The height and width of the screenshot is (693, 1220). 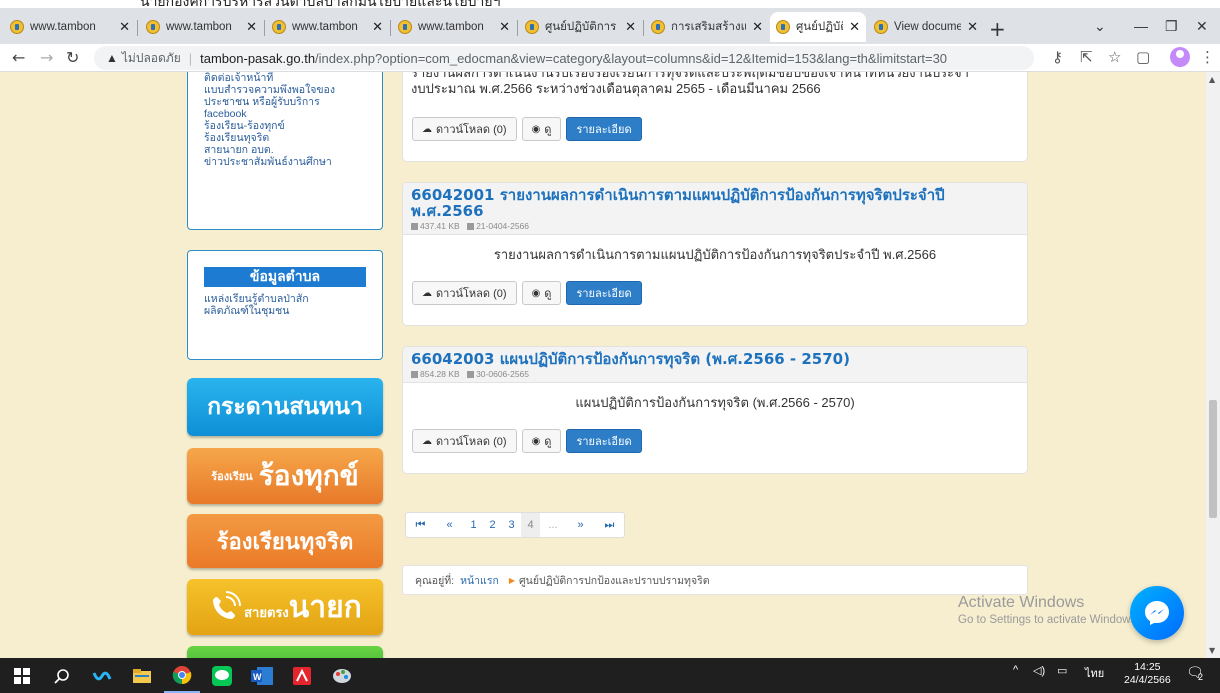 What do you see at coordinates (997, 29) in the screenshot?
I see `new-tab-icon: +` at bounding box center [997, 29].